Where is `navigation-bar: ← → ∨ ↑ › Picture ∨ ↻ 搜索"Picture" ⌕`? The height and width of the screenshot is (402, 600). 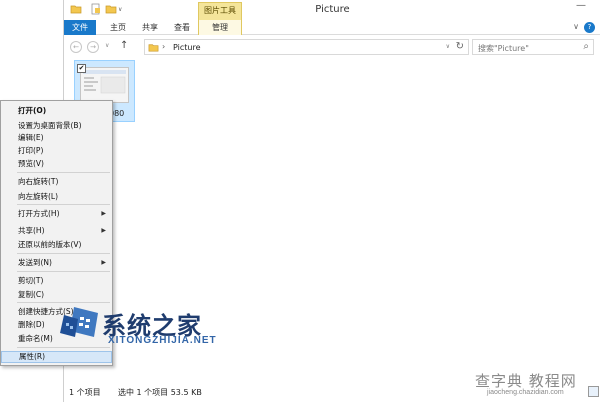 navigation-bar: ← → ∨ ↑ › Picture ∨ ↻ 搜索"Picture" ⌕ is located at coordinates (332, 47).